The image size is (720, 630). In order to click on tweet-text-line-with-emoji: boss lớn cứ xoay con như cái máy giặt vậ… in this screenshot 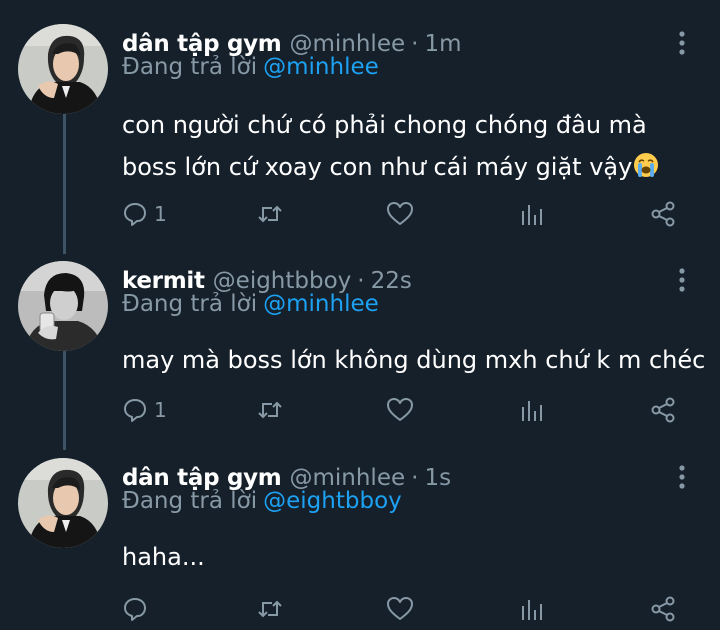, I will do `click(391, 167)`.